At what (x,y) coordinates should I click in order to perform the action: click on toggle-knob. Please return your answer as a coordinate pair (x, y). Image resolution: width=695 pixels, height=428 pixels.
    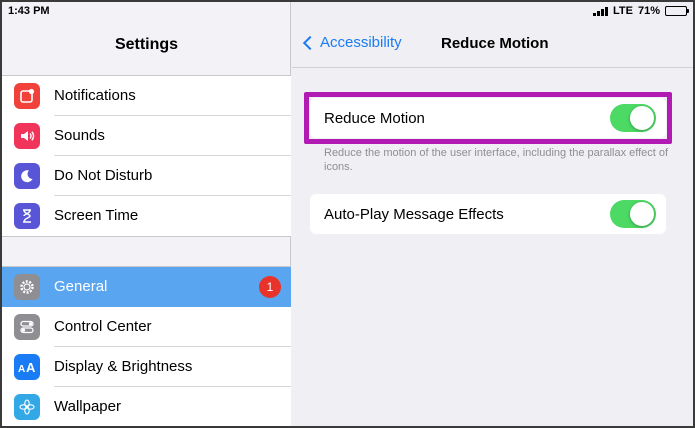
    Looking at the image, I should click on (642, 214).